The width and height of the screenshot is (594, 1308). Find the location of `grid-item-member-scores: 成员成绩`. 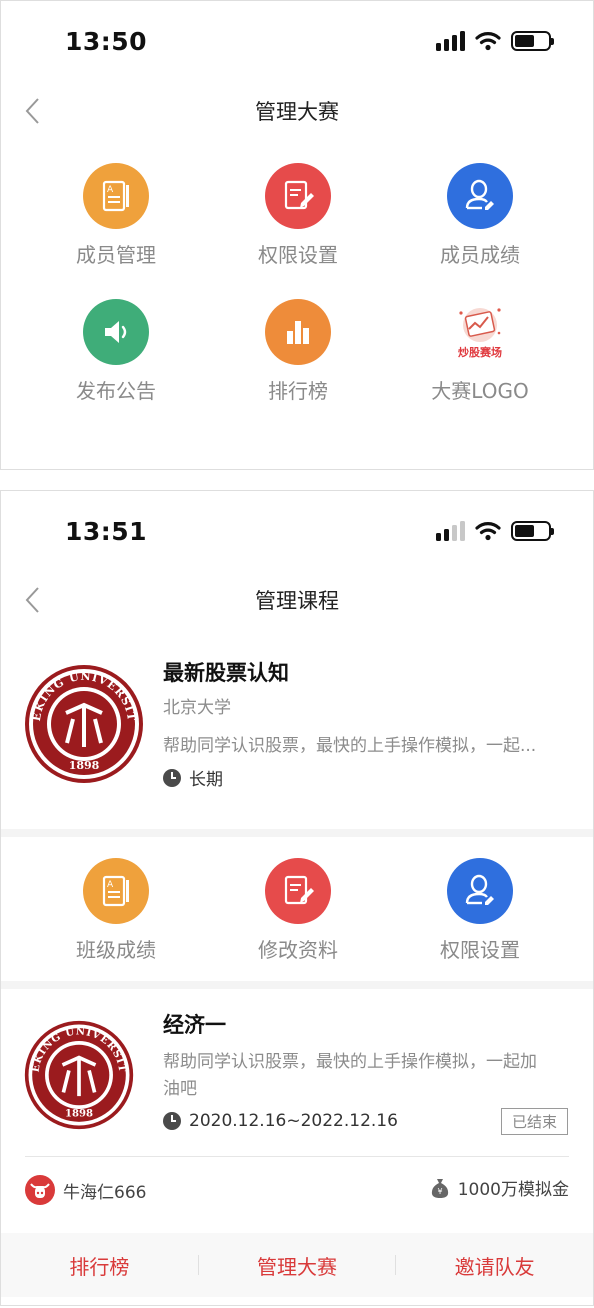

grid-item-member-scores: 成员成绩 is located at coordinates (480, 215).